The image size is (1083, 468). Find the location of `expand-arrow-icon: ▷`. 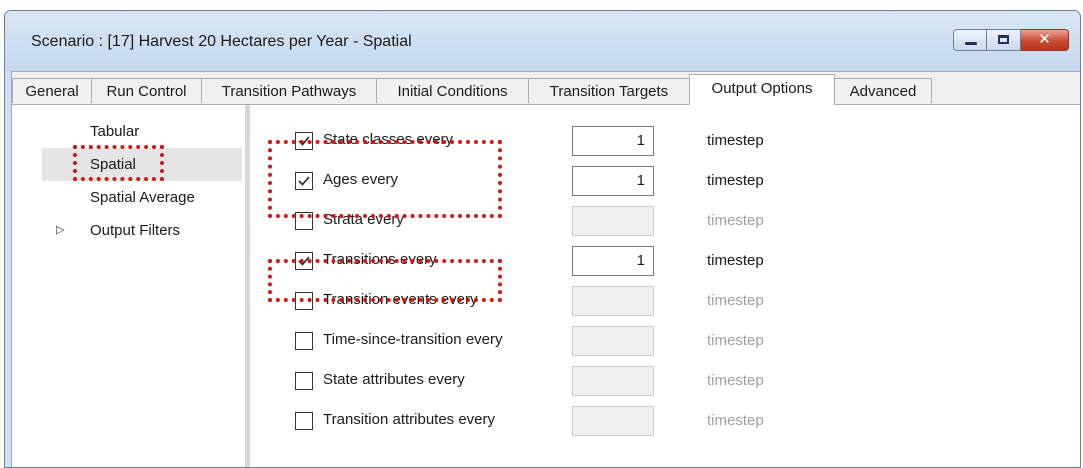

expand-arrow-icon: ▷ is located at coordinates (60, 230).